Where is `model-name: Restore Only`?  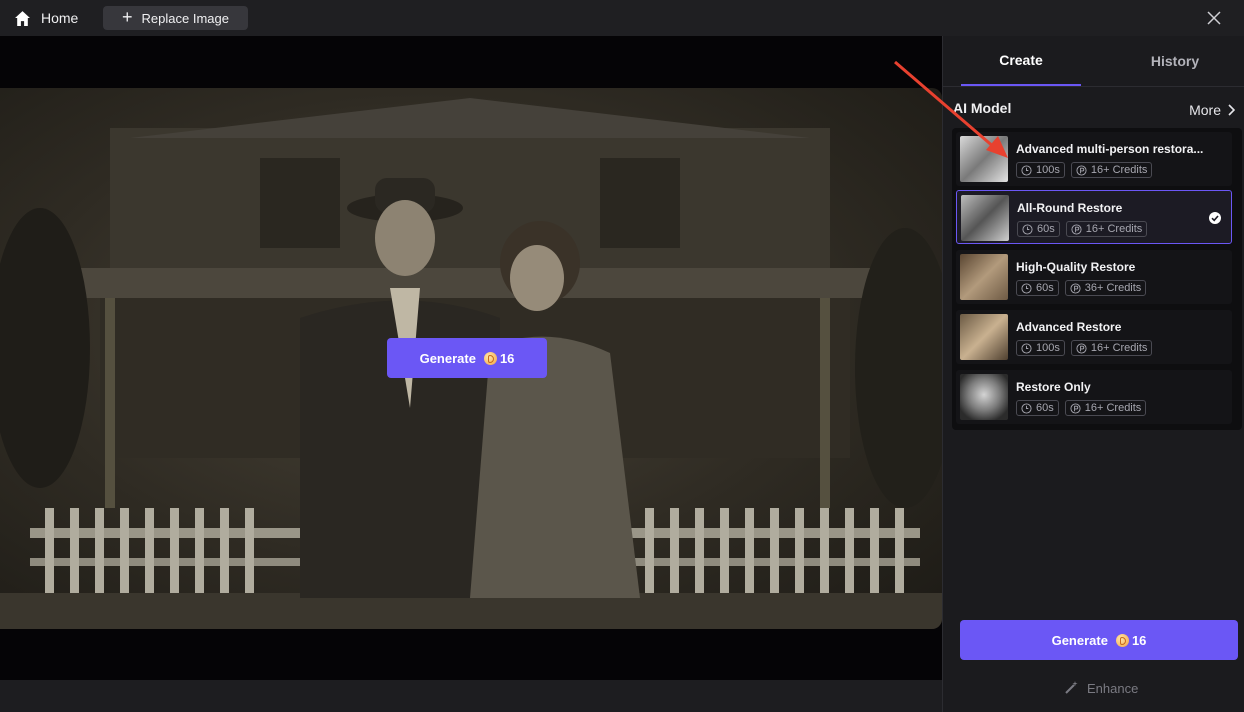 model-name: Restore Only is located at coordinates (1053, 387).